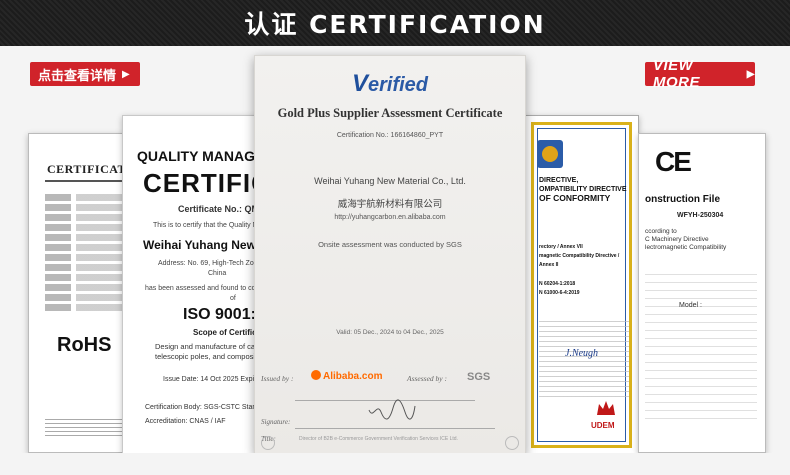 The image size is (790, 475). I want to click on qm-address: Address: No. 69, High-Tech Zone, China, so click(210, 269).